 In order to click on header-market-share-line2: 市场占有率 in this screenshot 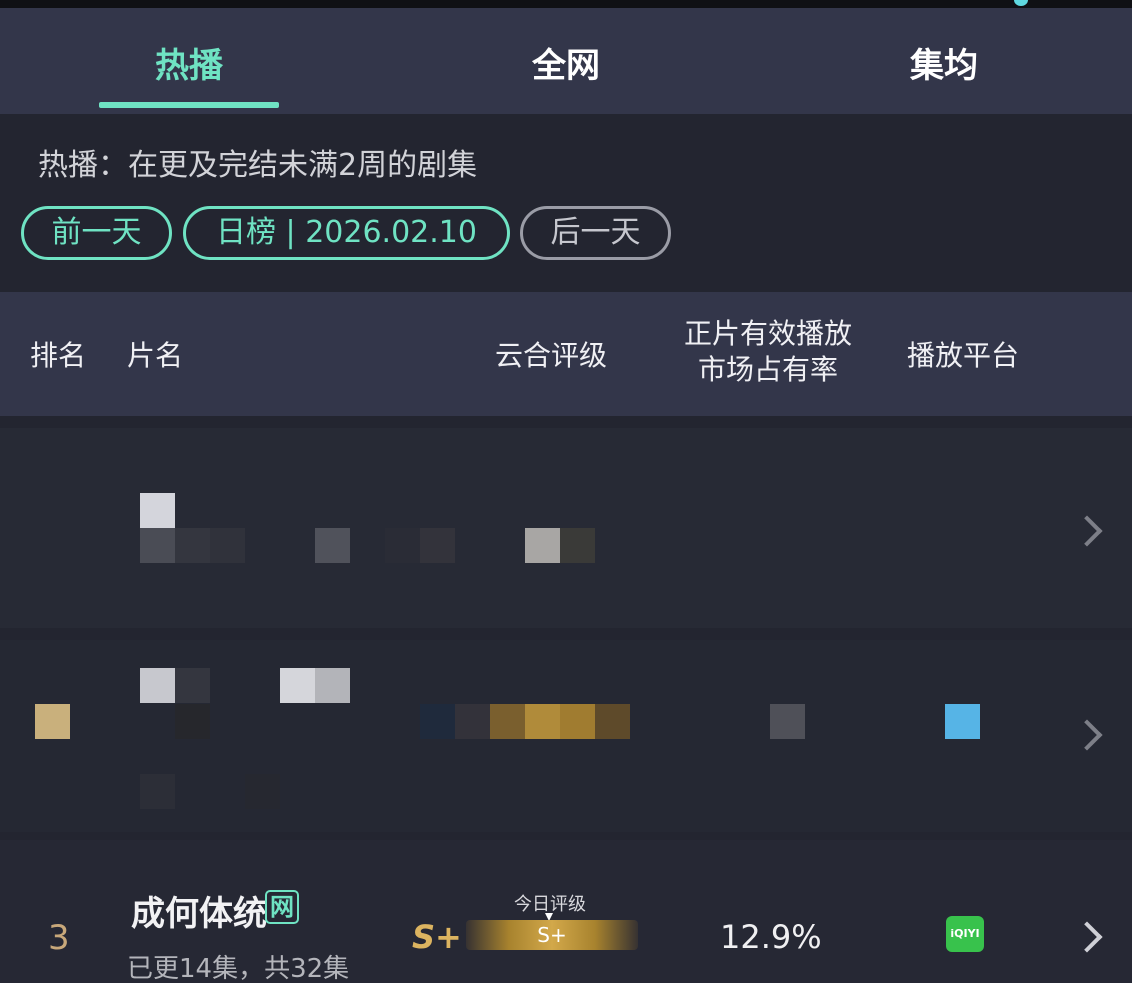, I will do `click(767, 369)`.